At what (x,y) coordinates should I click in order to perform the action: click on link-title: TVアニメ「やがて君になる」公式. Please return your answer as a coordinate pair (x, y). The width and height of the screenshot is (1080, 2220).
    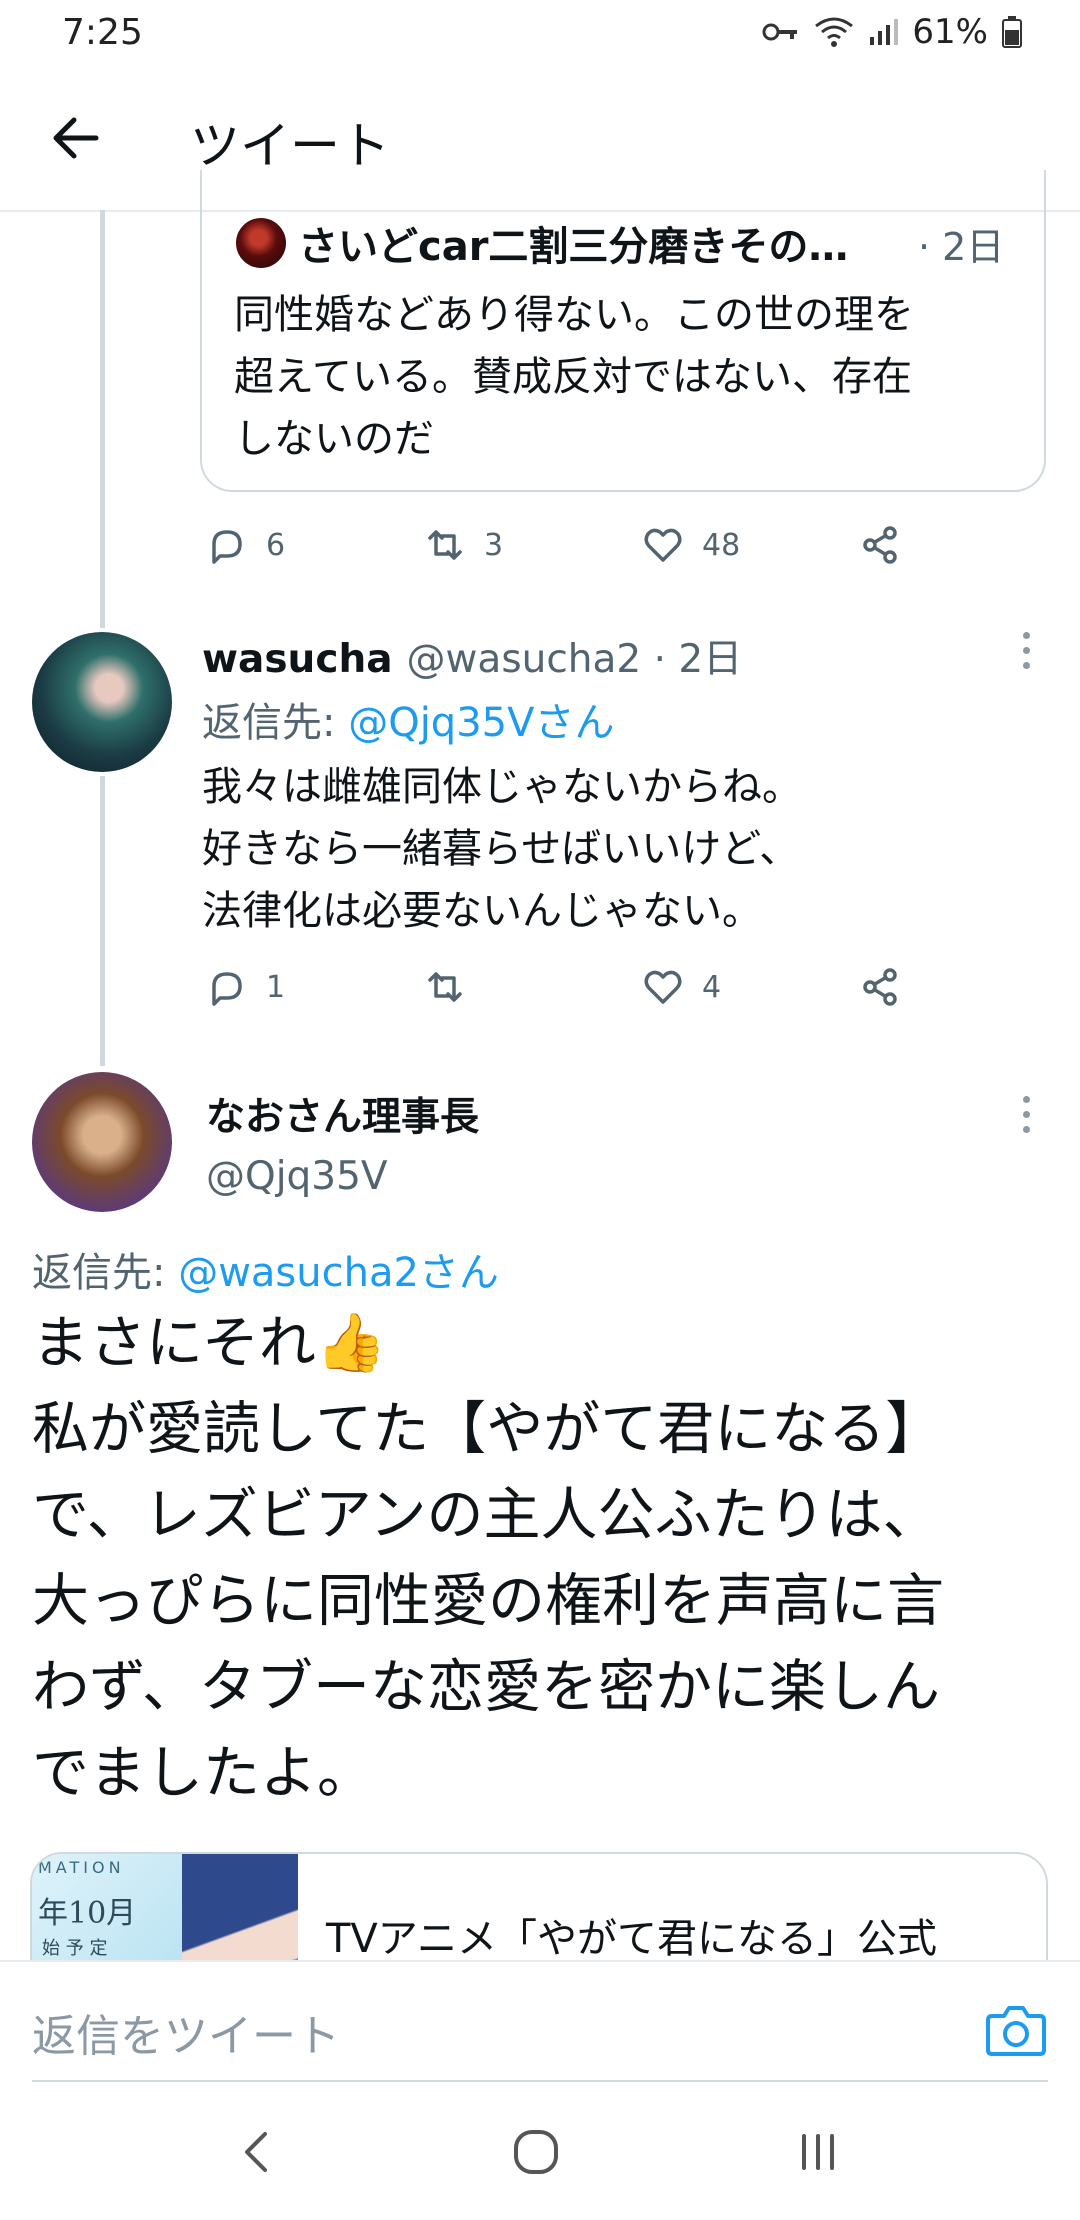
    Looking at the image, I should click on (631, 1939).